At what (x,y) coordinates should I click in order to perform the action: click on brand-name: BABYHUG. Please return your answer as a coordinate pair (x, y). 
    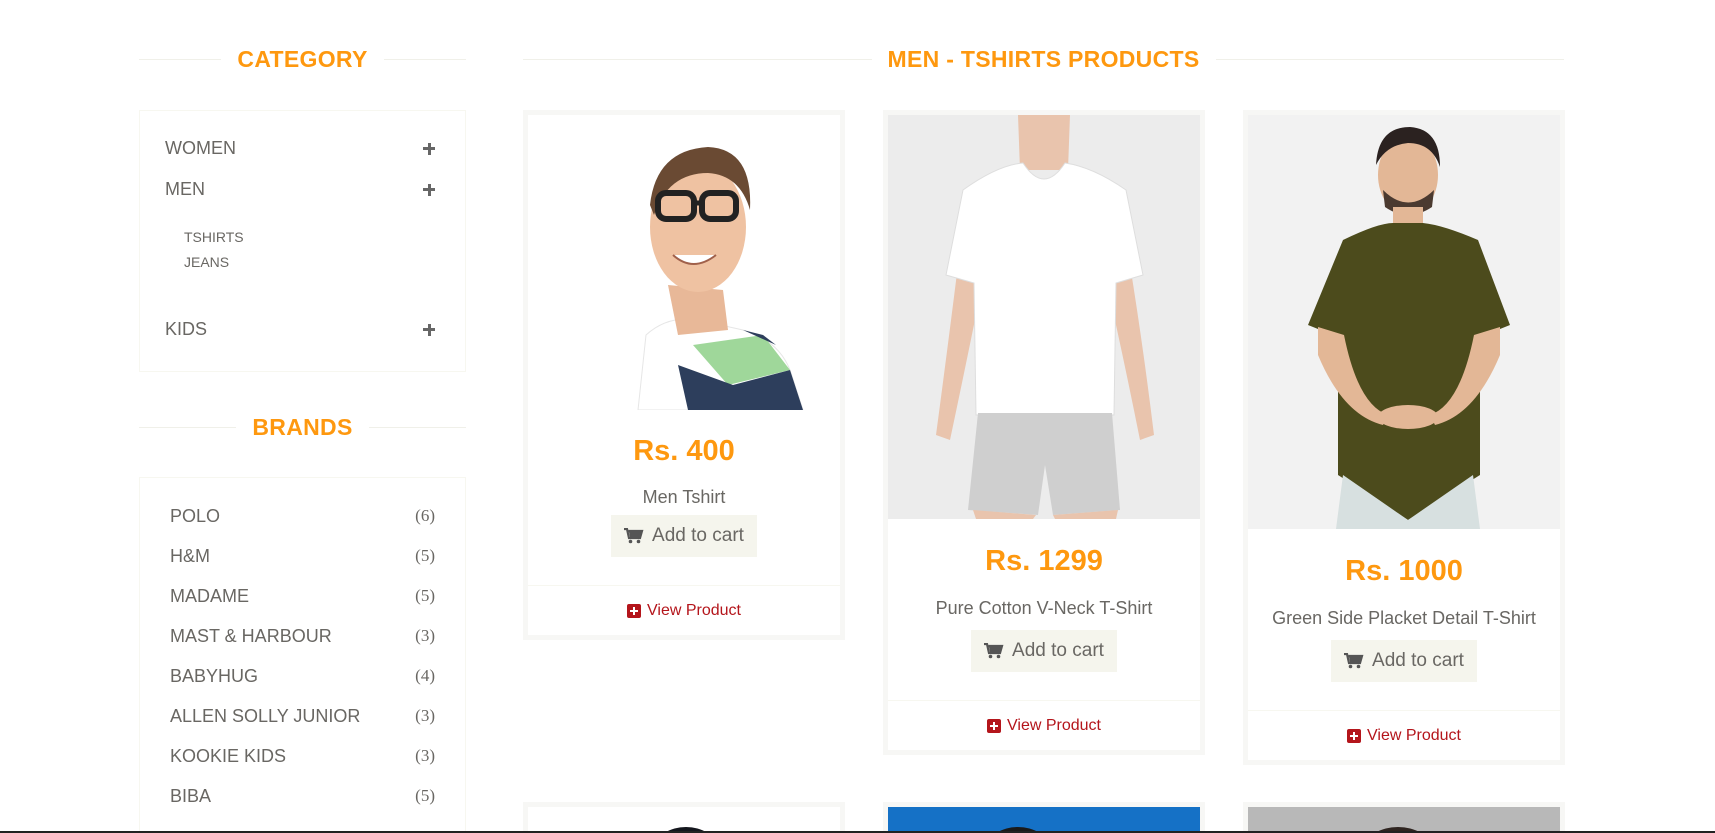
    Looking at the image, I should click on (214, 676).